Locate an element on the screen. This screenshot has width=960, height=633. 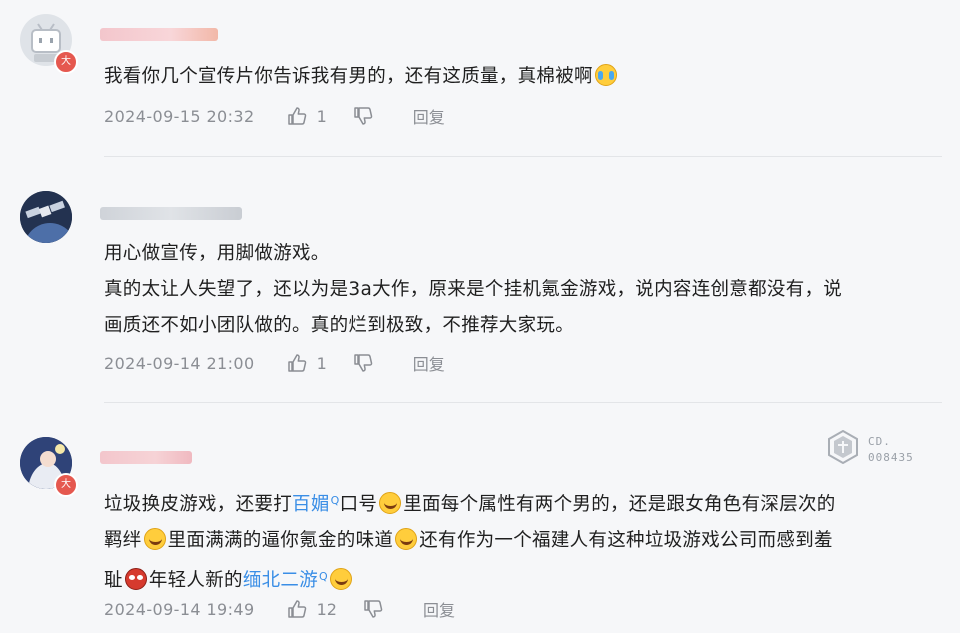
search-link: 百媚 is located at coordinates (311, 504).